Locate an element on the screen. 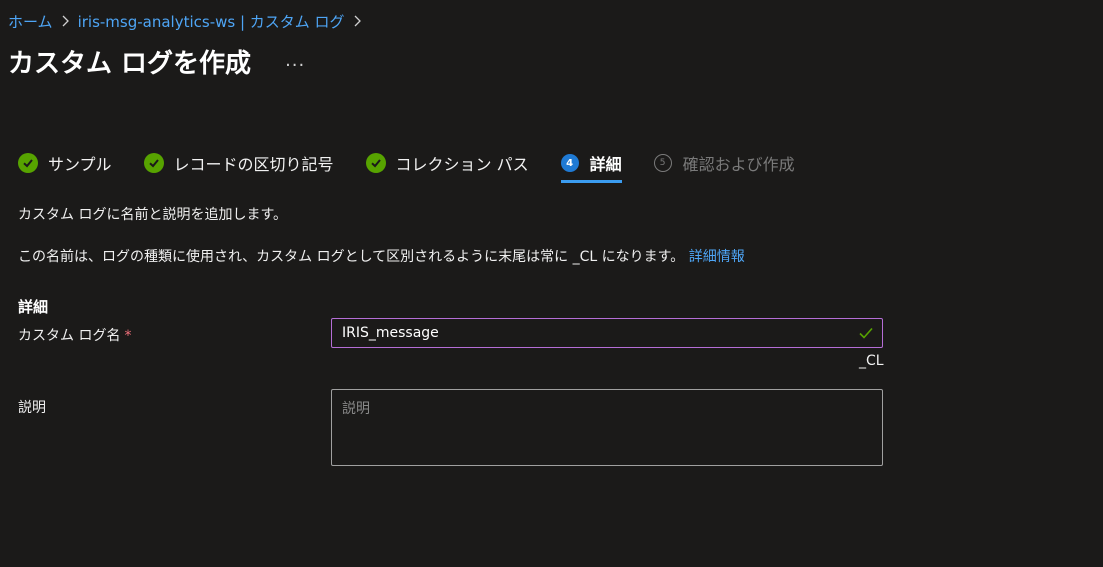  custom-log-name-label-text: カスタム ログ名 is located at coordinates (69, 336).